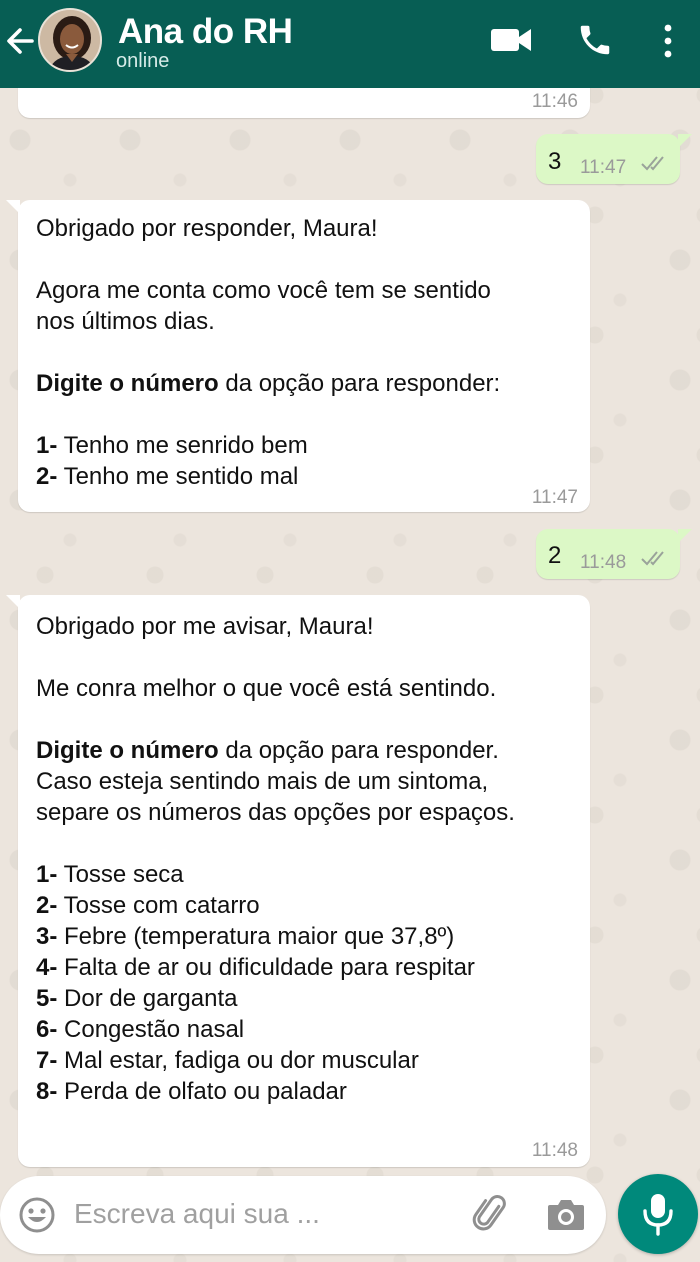  What do you see at coordinates (148, 905) in the screenshot?
I see `message-line: 2- Tosse com catarro` at bounding box center [148, 905].